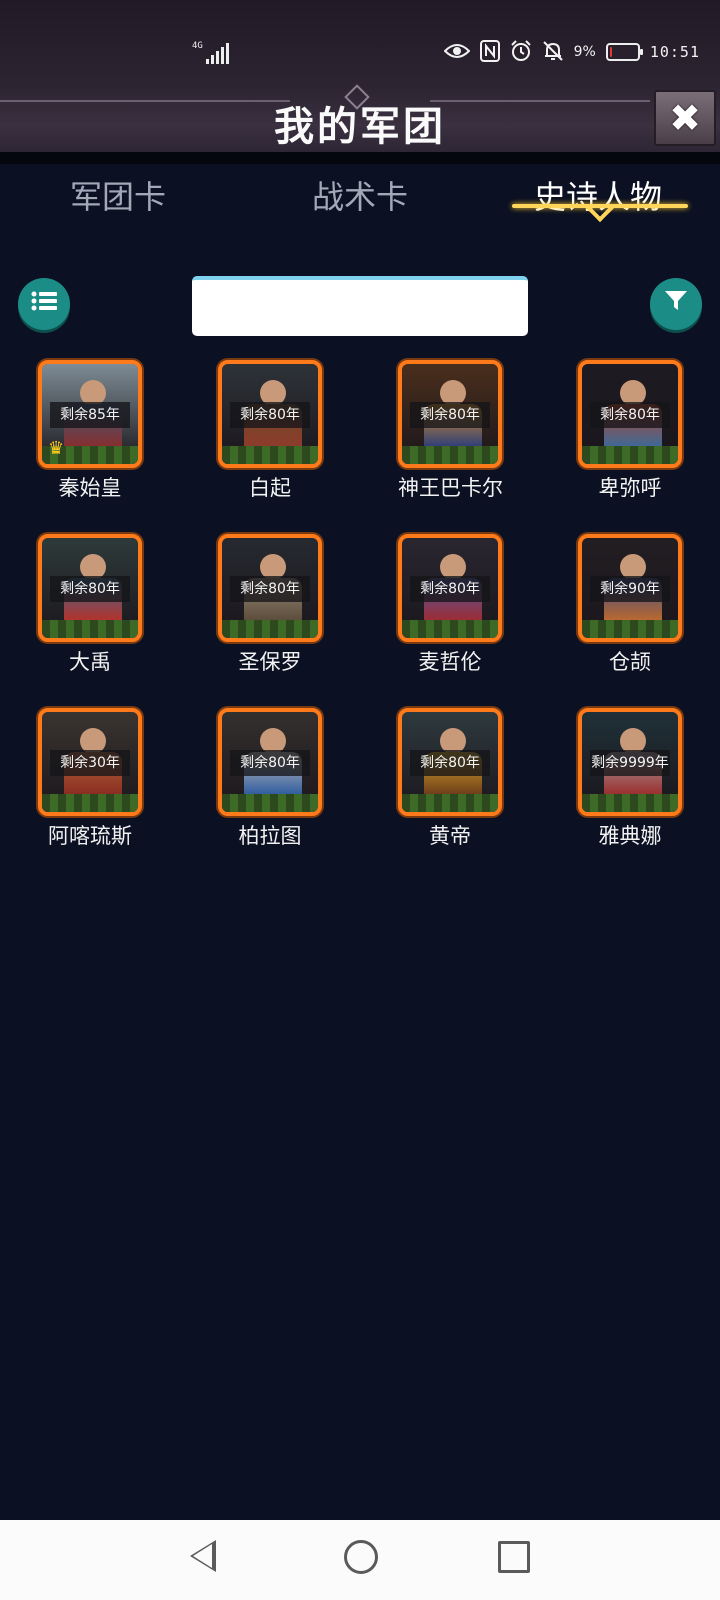 This screenshot has height=1600, width=720. I want to click on remaining-years: 剩余9999年, so click(630, 763).